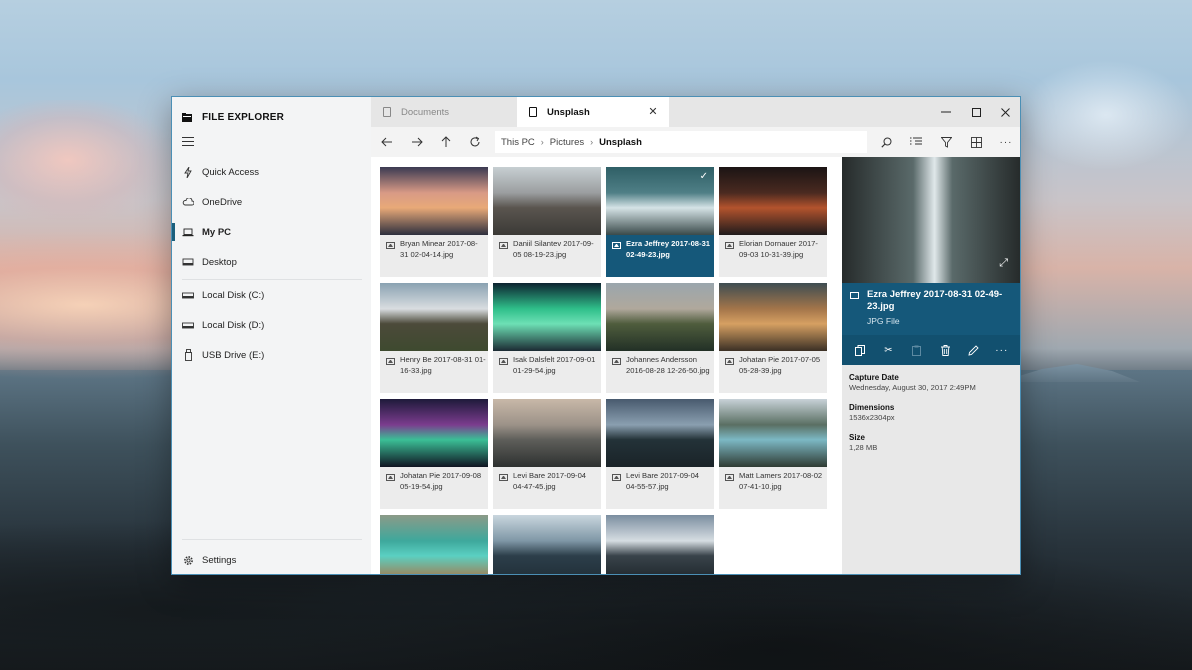 This screenshot has width=1192, height=670. I want to click on file-tile: Elorian Dornauer 2017-09-03 10-31-39.jpg, so click(773, 222).